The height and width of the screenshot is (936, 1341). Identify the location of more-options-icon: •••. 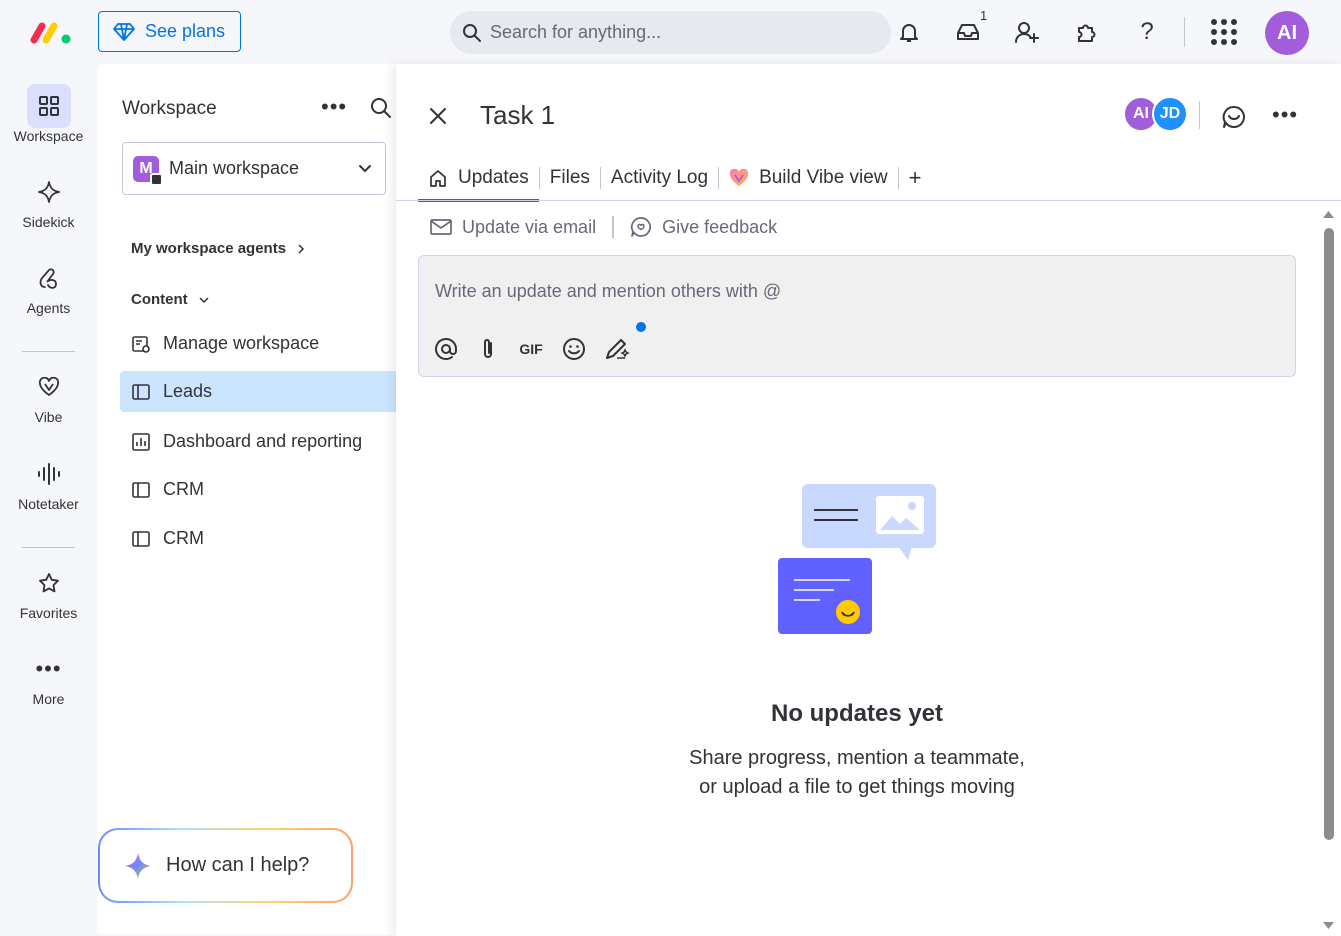
(1285, 115).